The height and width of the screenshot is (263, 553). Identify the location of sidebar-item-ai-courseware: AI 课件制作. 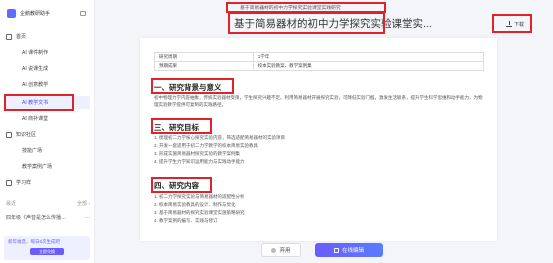
(48, 52).